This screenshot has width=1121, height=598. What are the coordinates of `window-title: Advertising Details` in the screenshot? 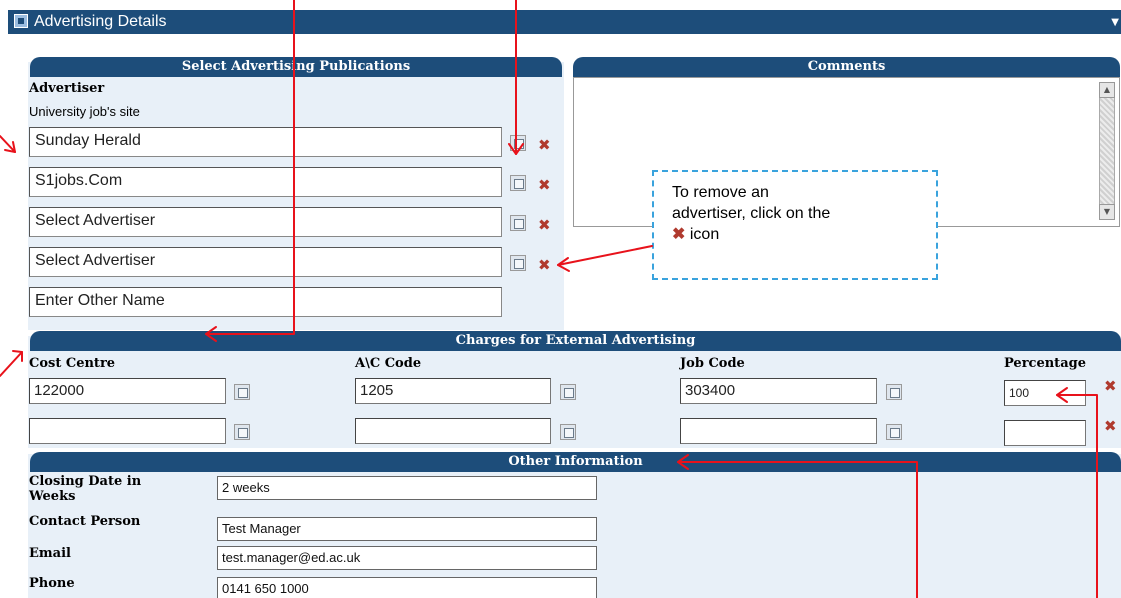 It's located at (100, 21).